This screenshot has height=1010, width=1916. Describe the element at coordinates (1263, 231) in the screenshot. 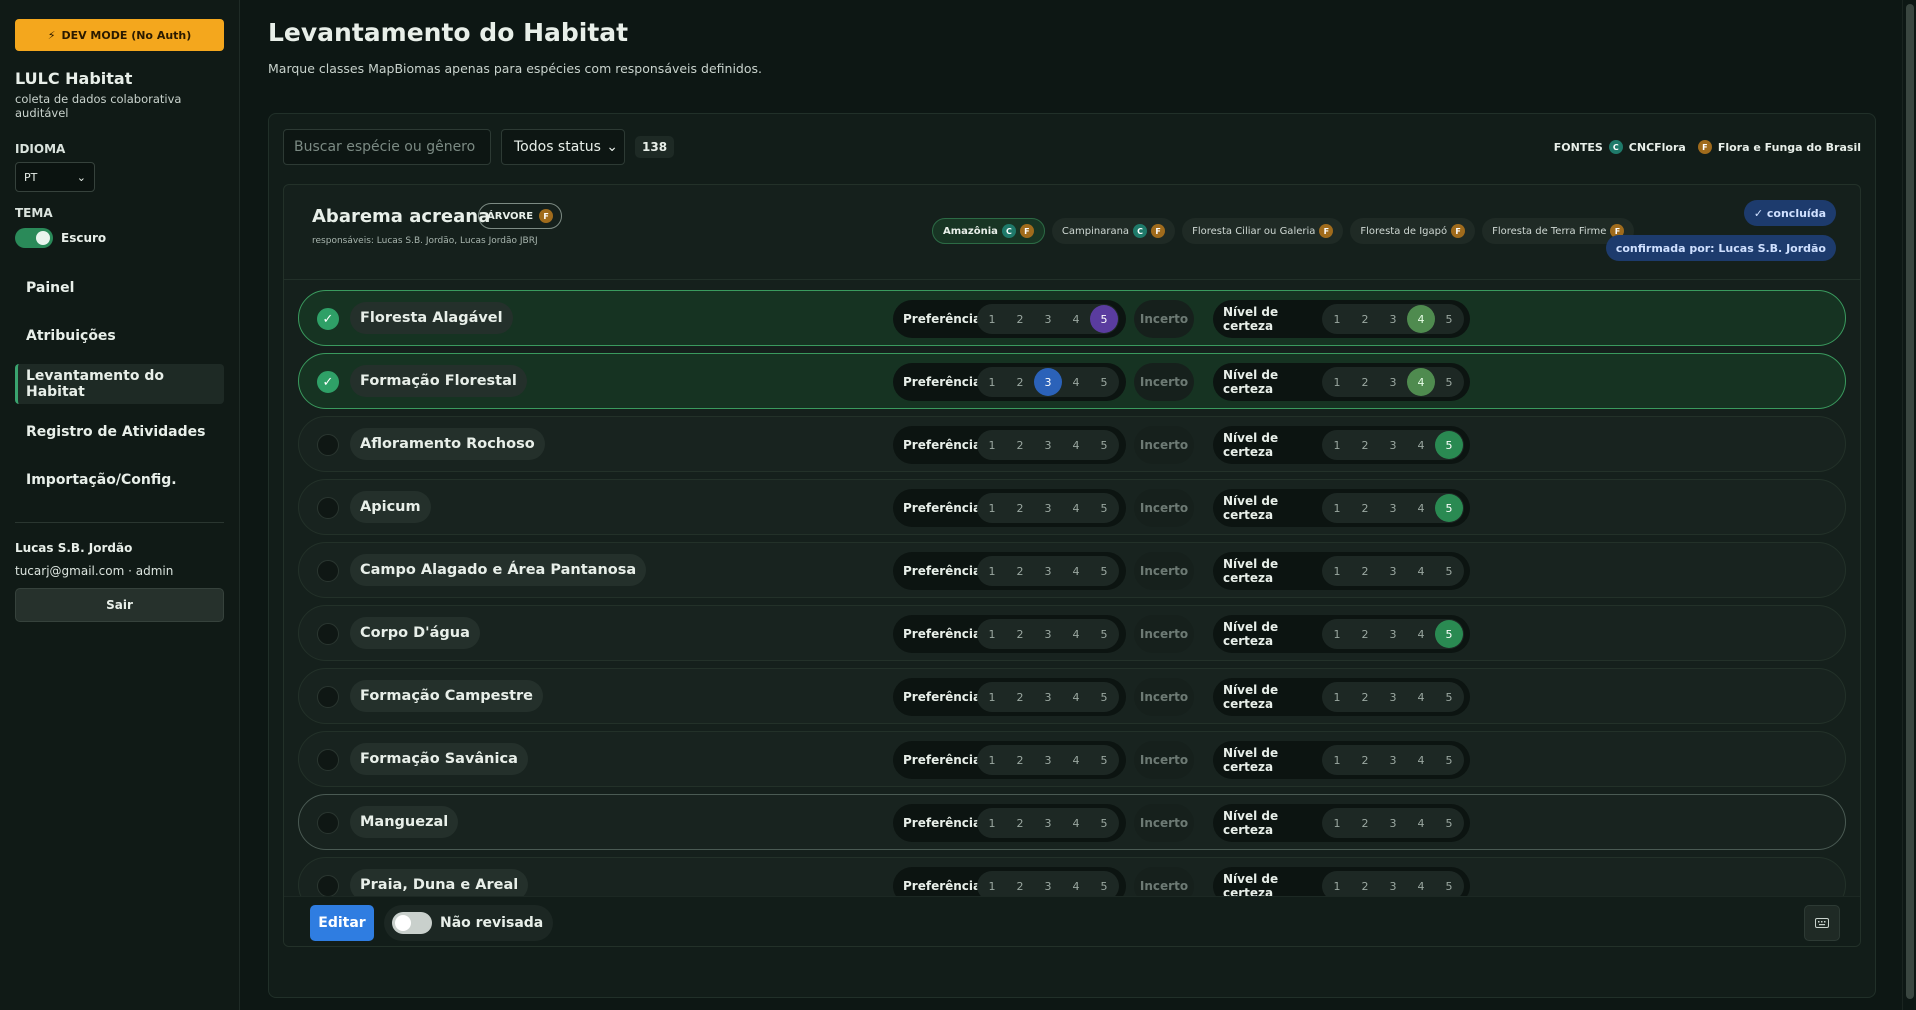

I see `biome-chip: Floresta Ciliar ou Galeria F` at that location.